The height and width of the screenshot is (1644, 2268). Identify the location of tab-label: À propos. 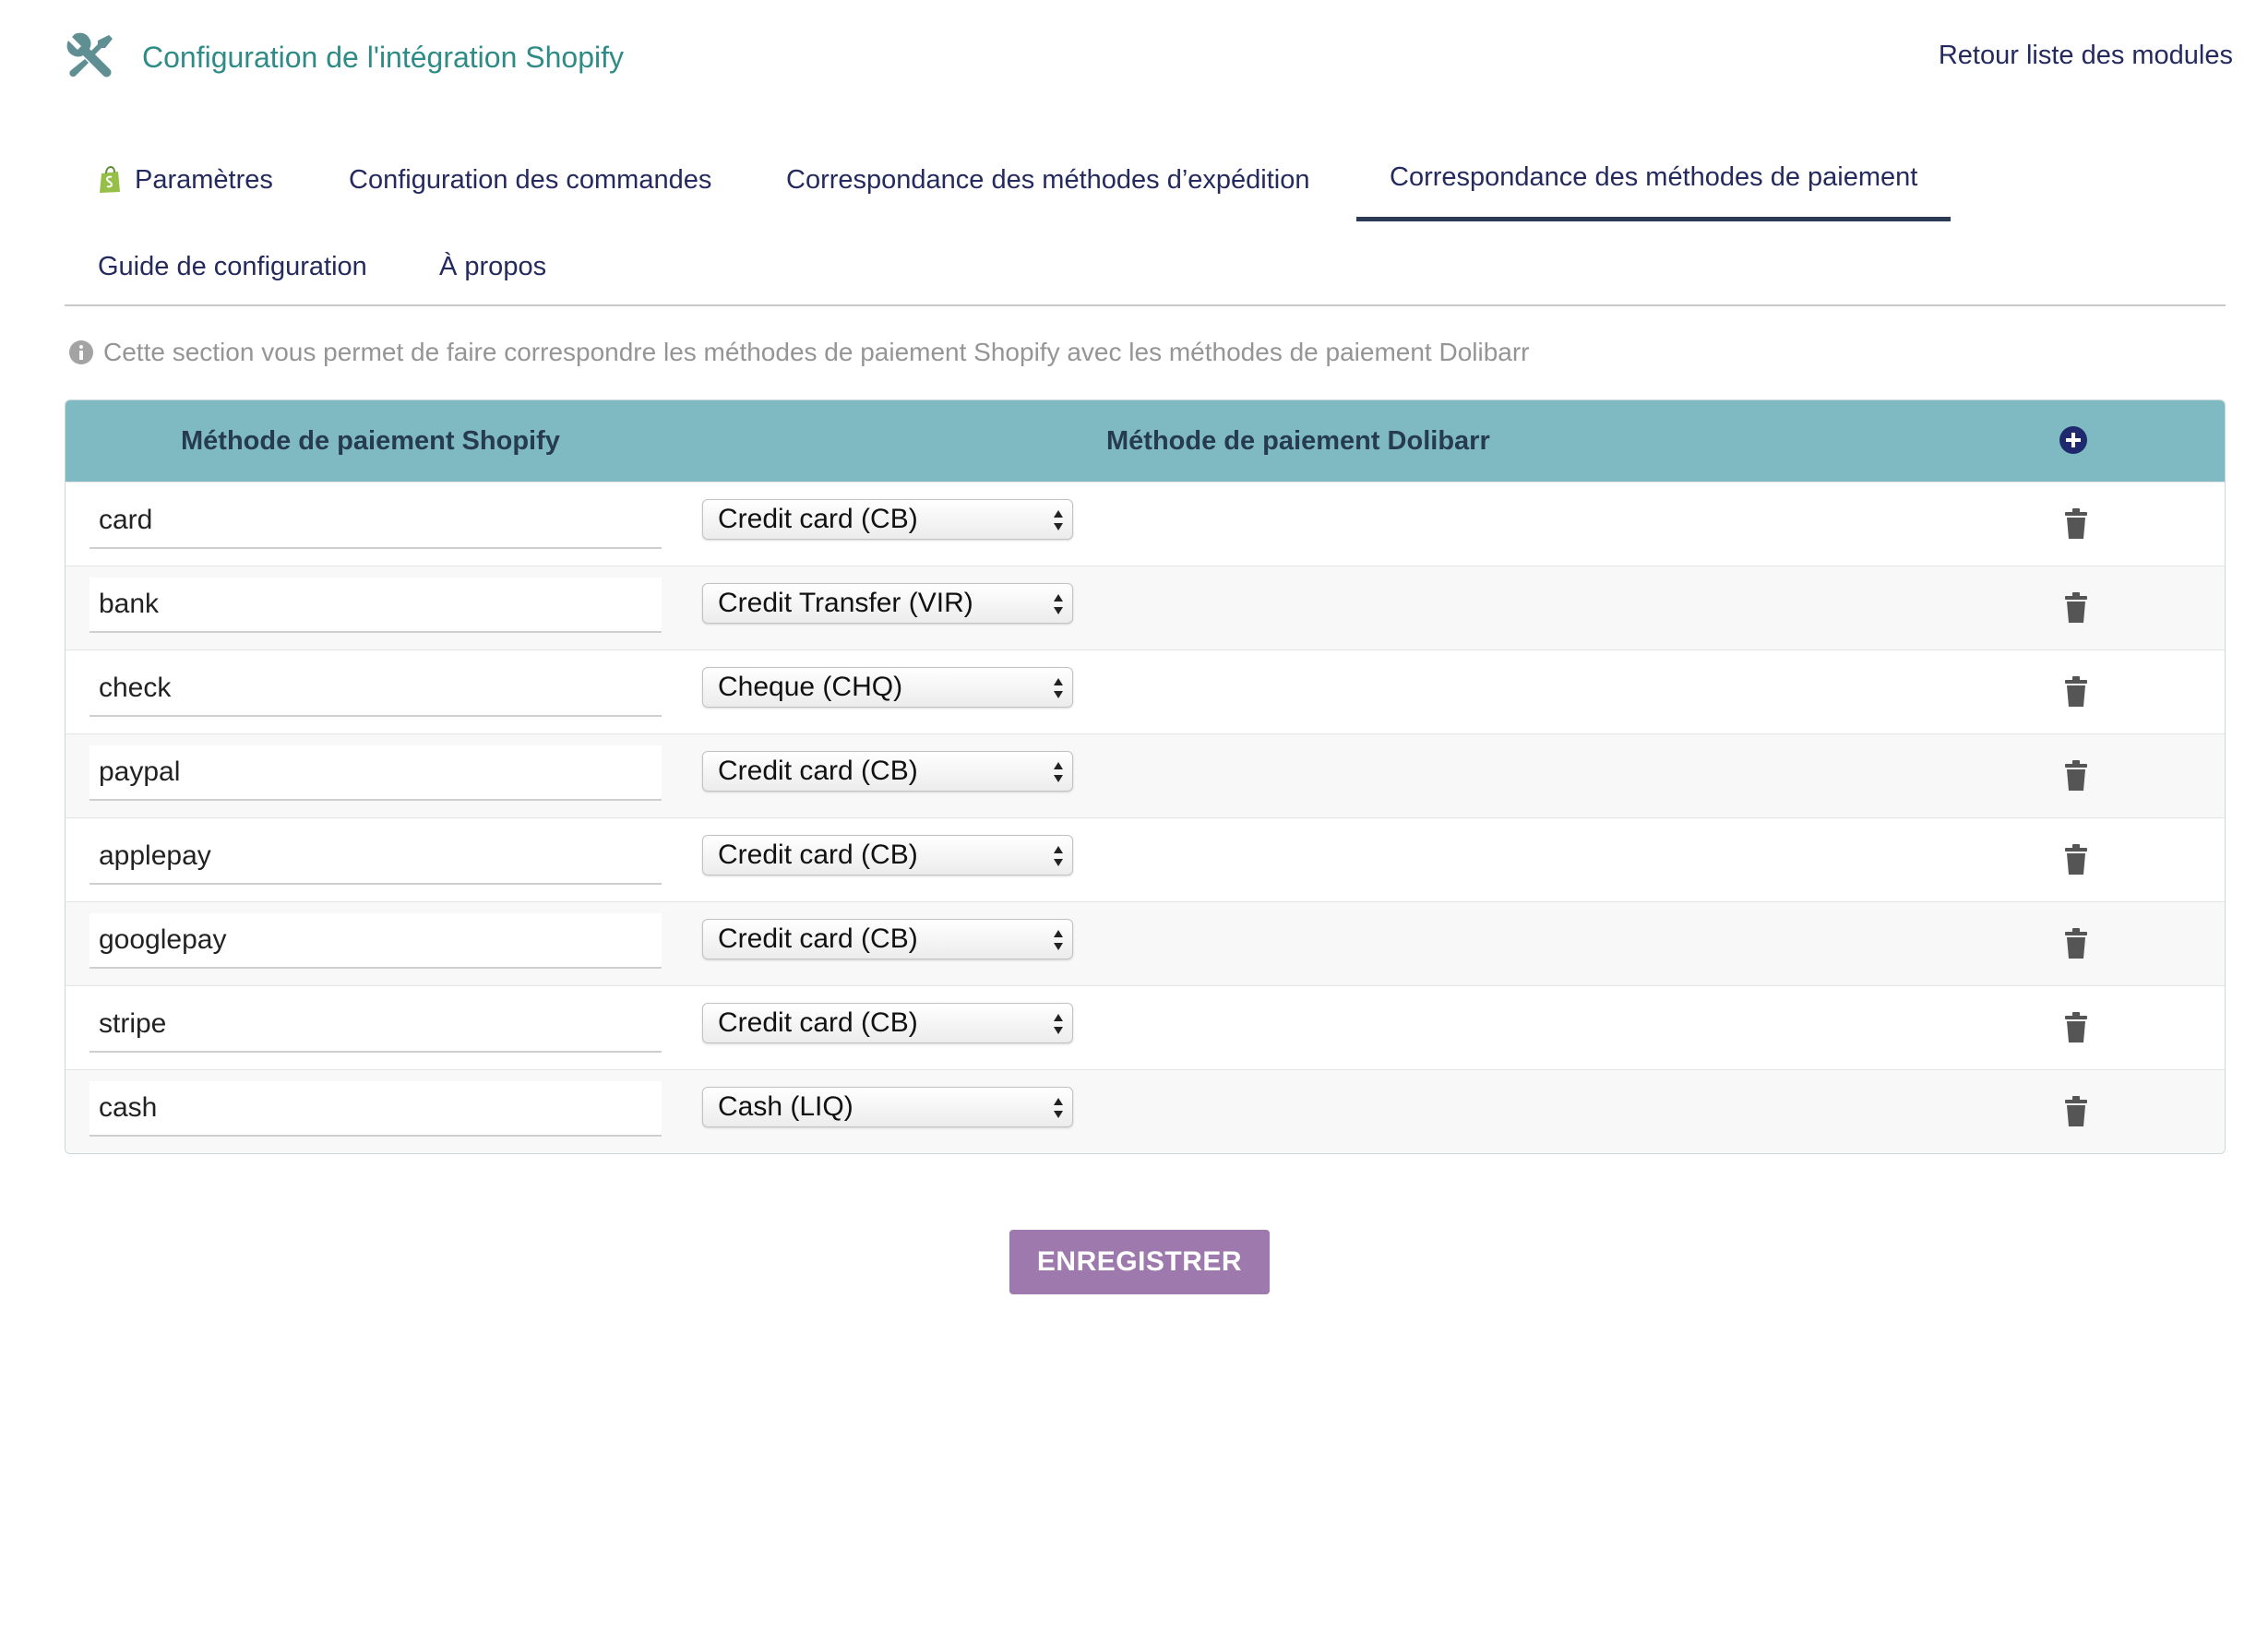
(493, 266).